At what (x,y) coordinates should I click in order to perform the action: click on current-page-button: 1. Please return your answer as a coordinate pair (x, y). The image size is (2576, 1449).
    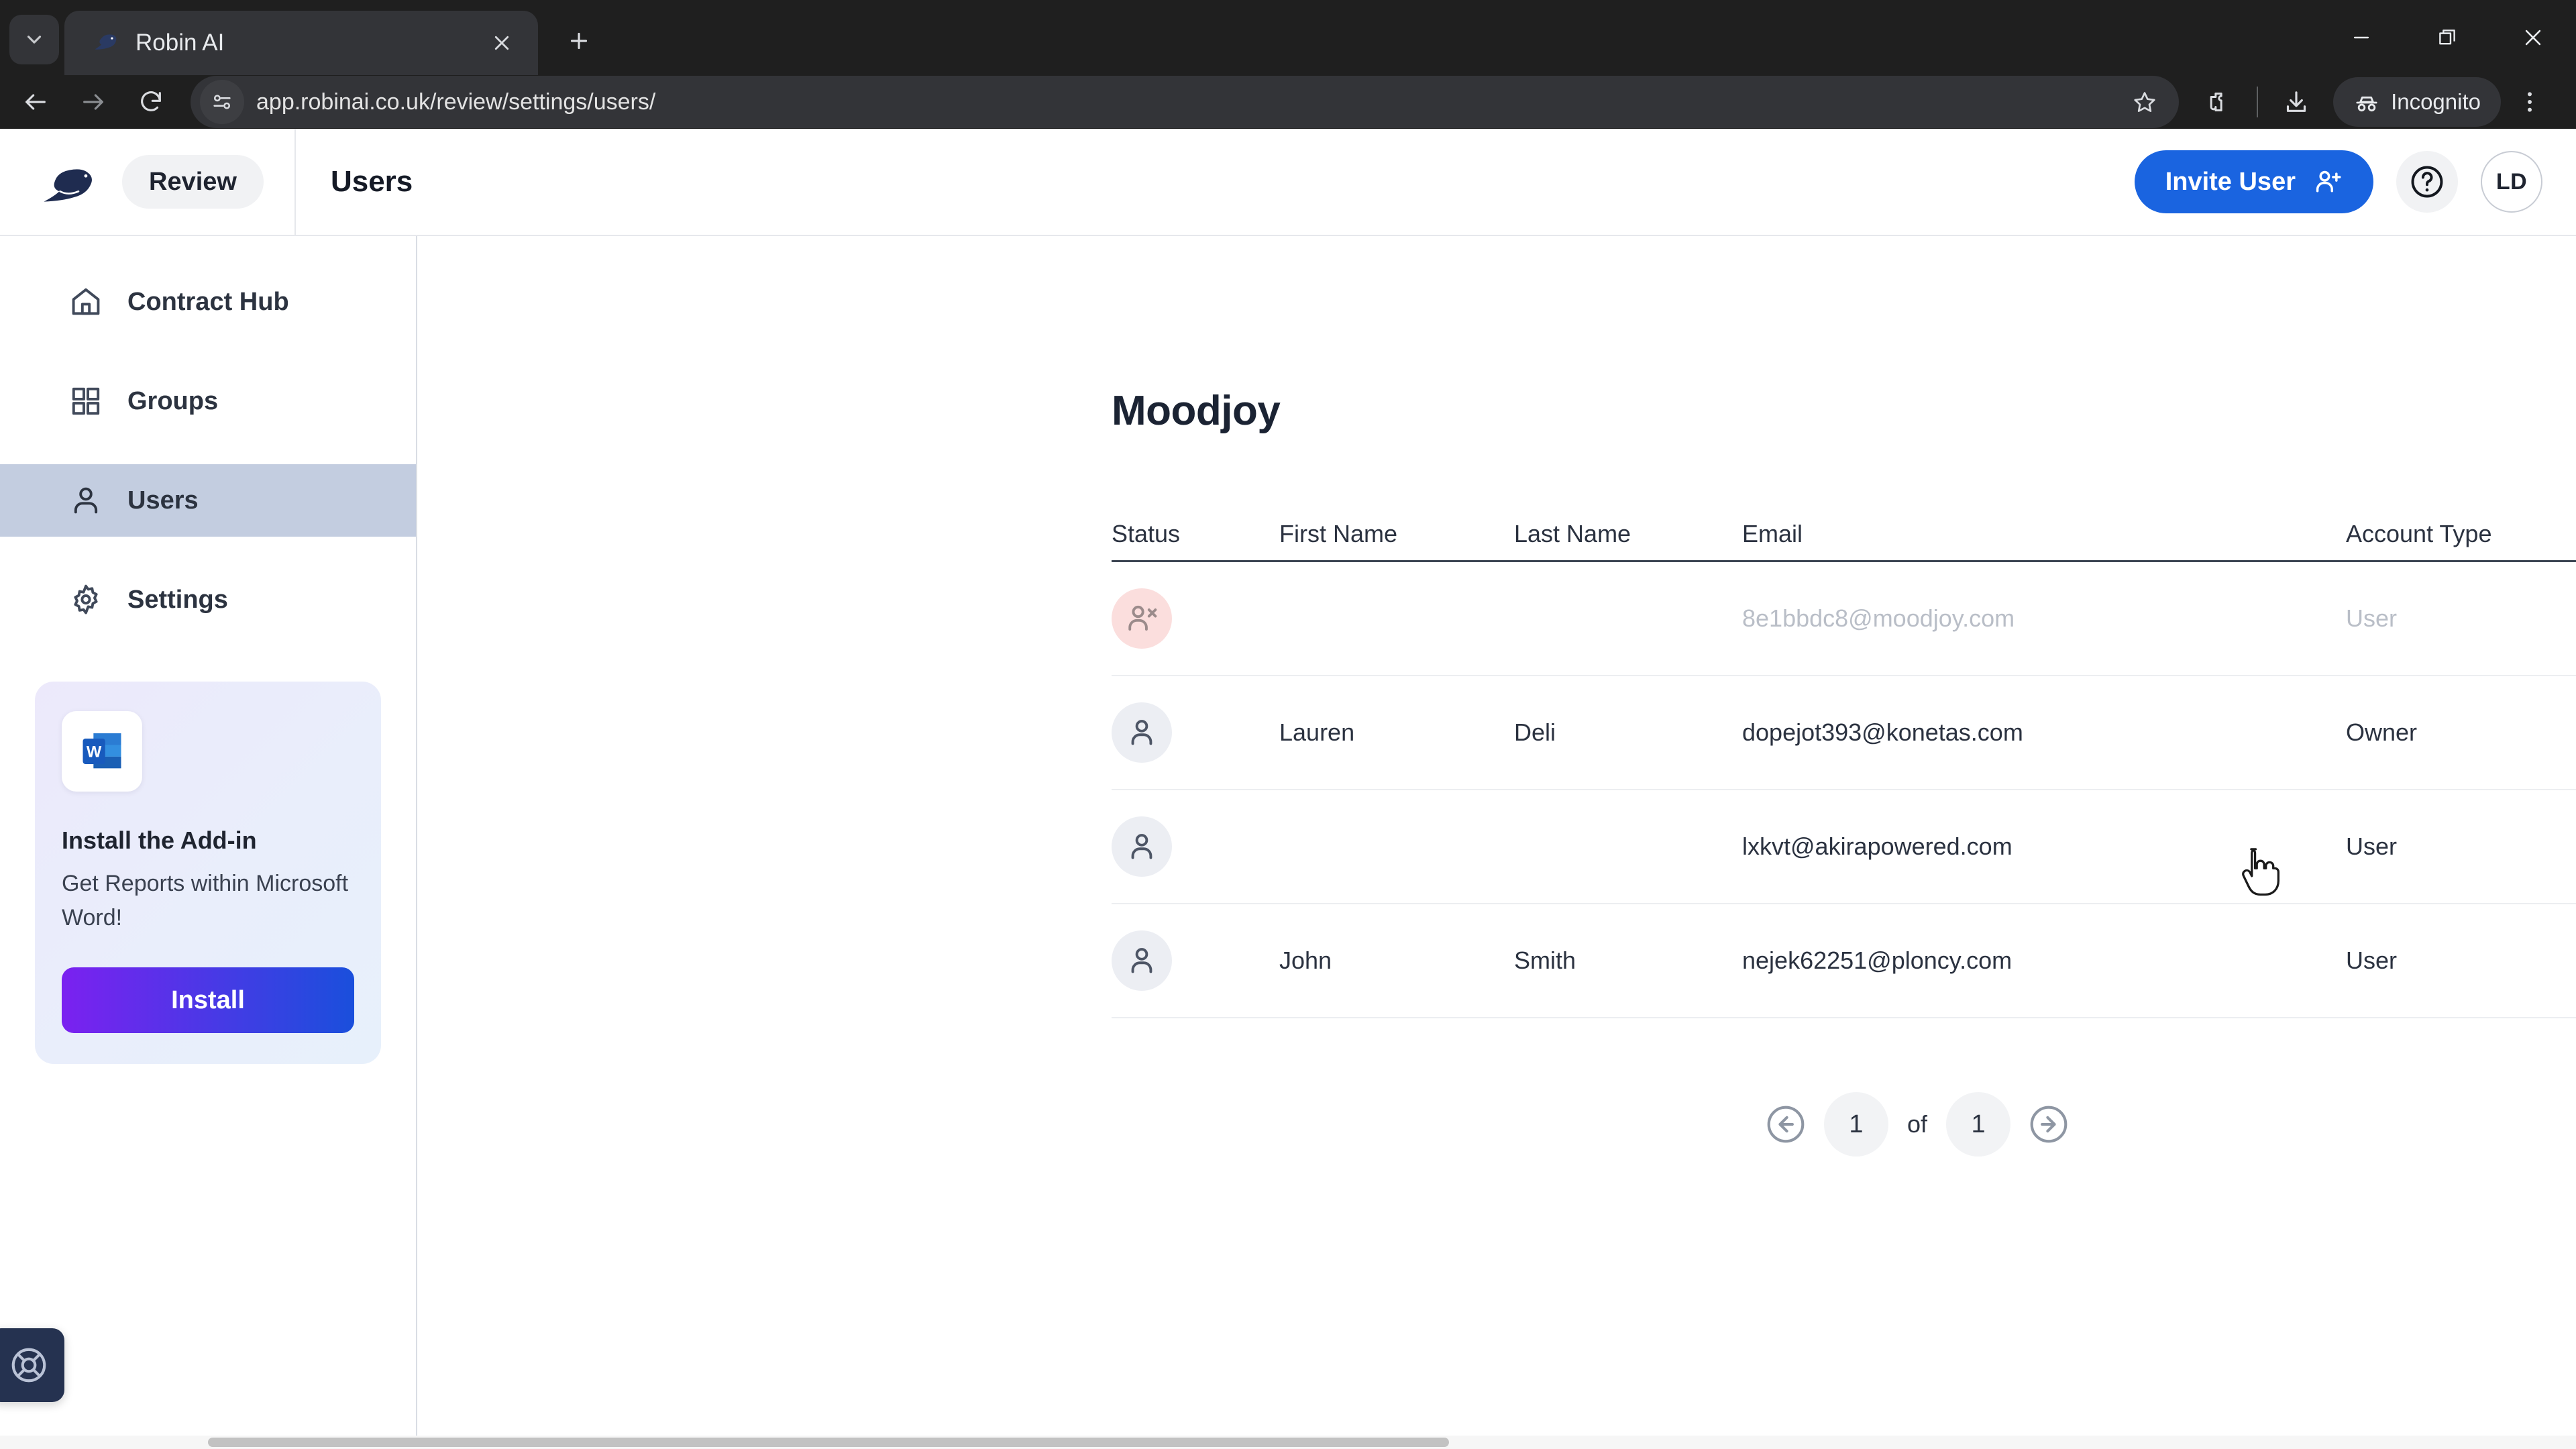
    Looking at the image, I should click on (1856, 1124).